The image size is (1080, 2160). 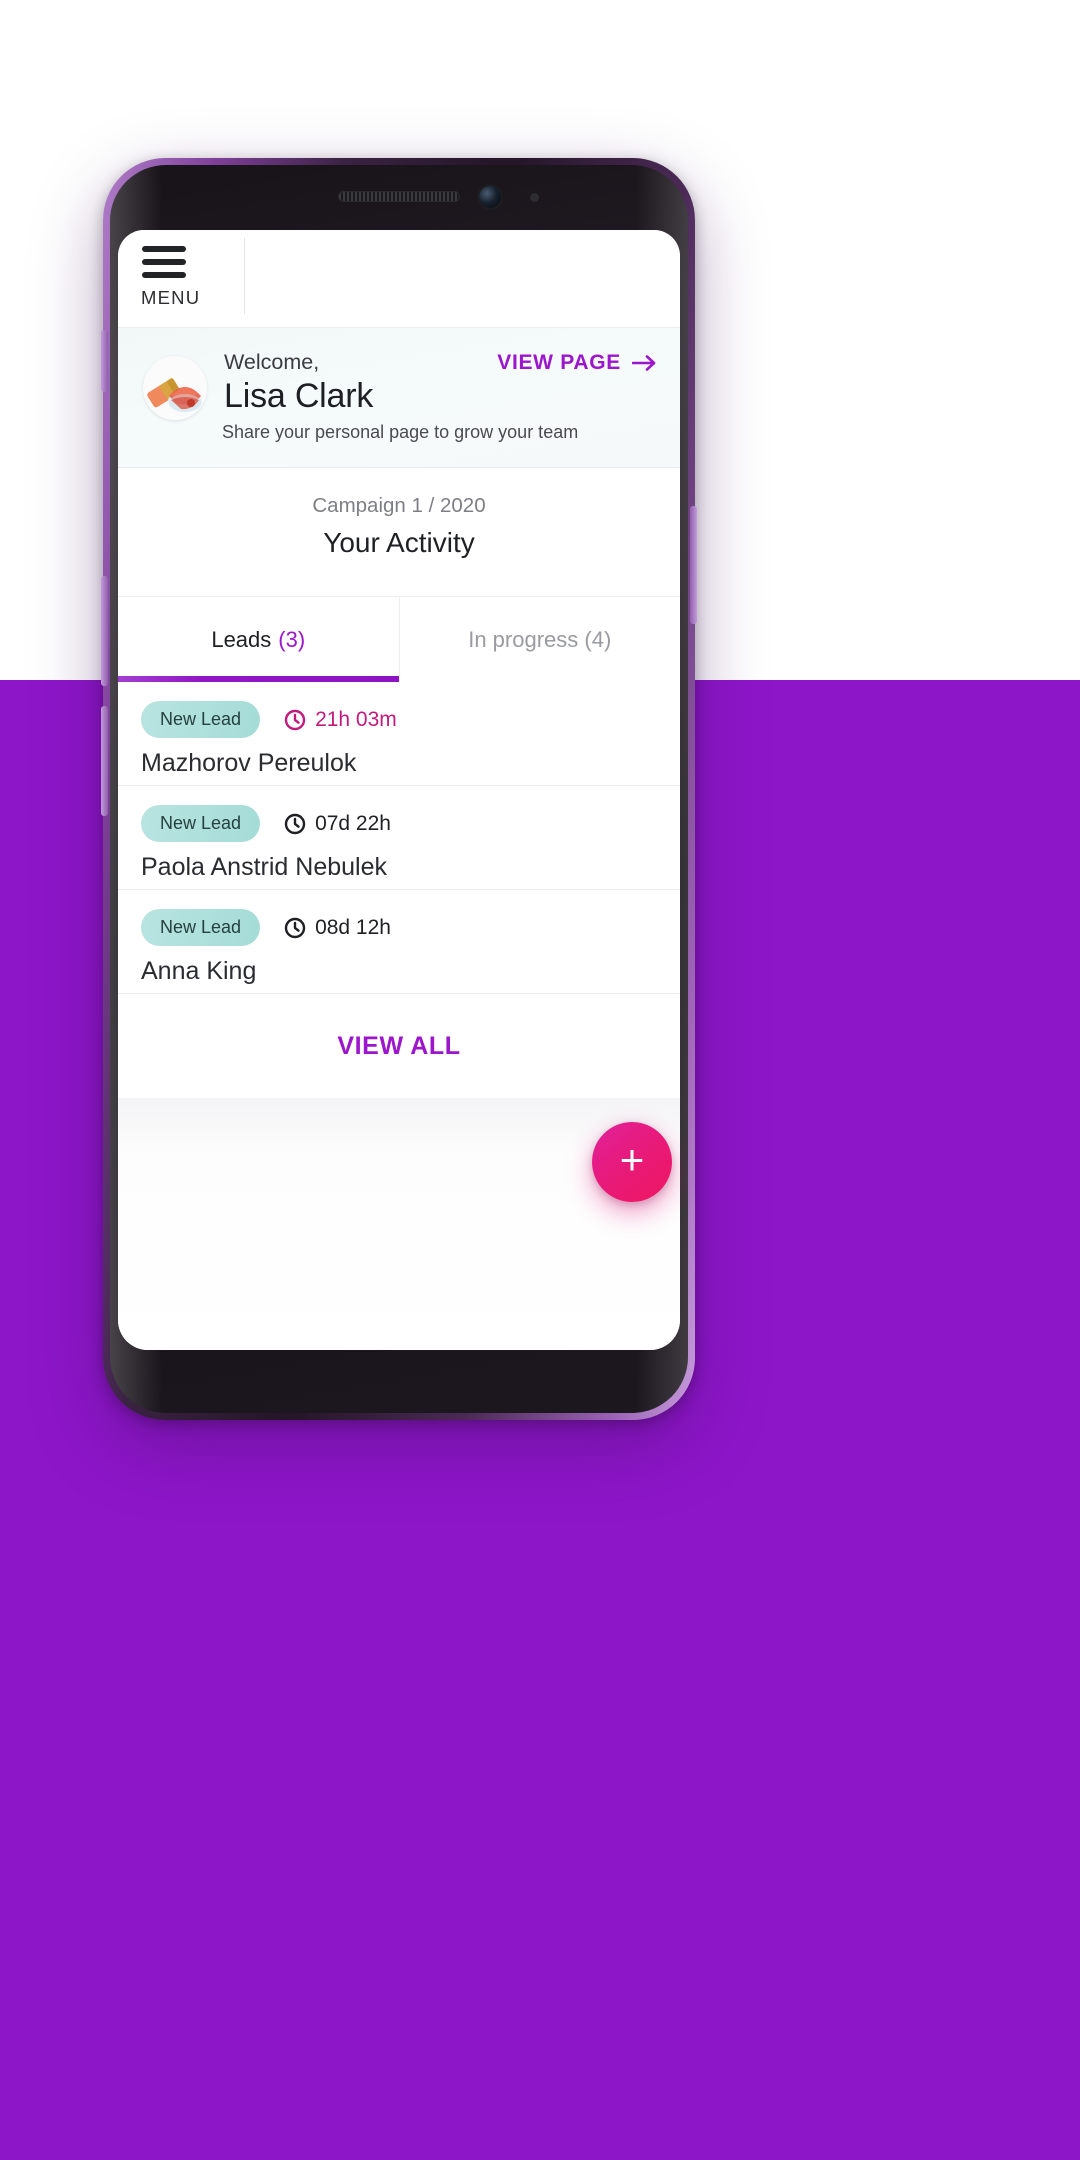 What do you see at coordinates (534, 197) in the screenshot?
I see `proximity-sensor-icon` at bounding box center [534, 197].